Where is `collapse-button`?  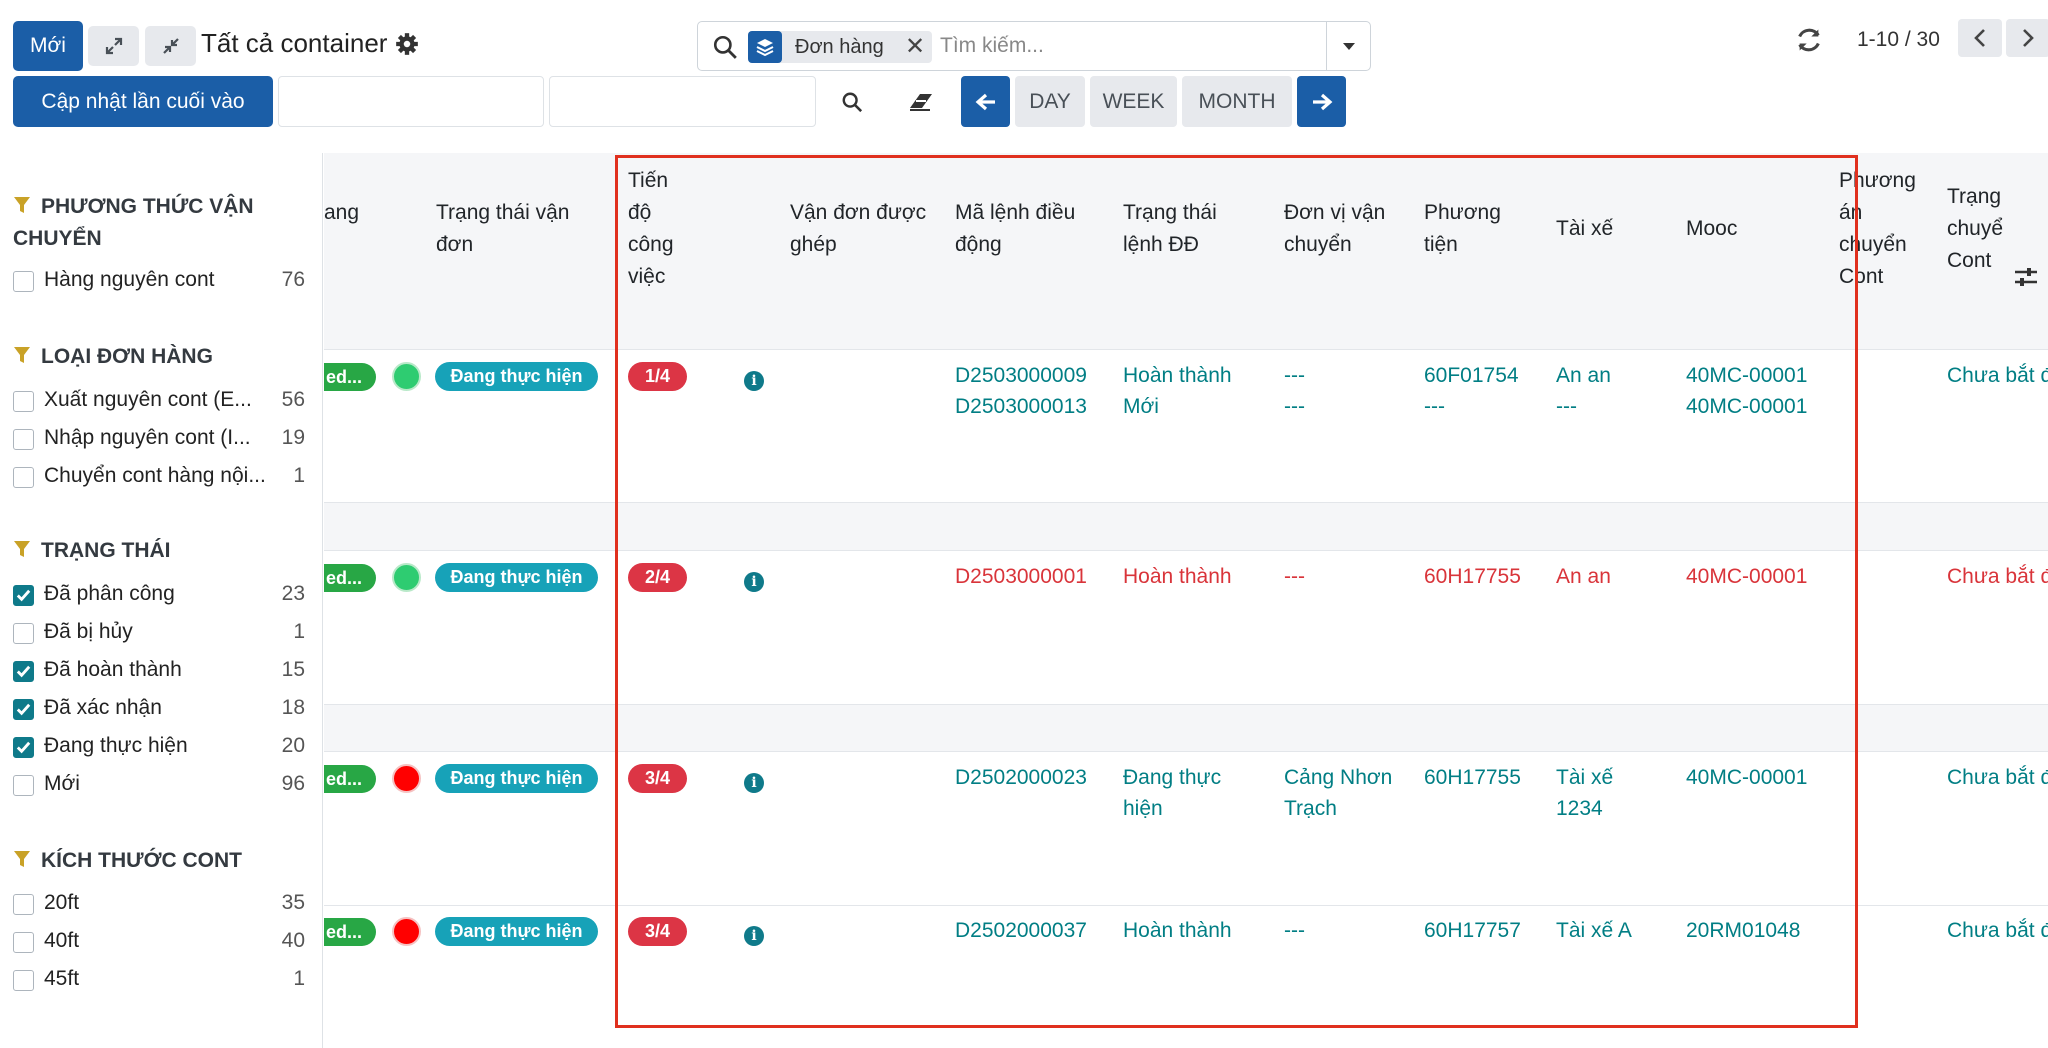 collapse-button is located at coordinates (170, 46).